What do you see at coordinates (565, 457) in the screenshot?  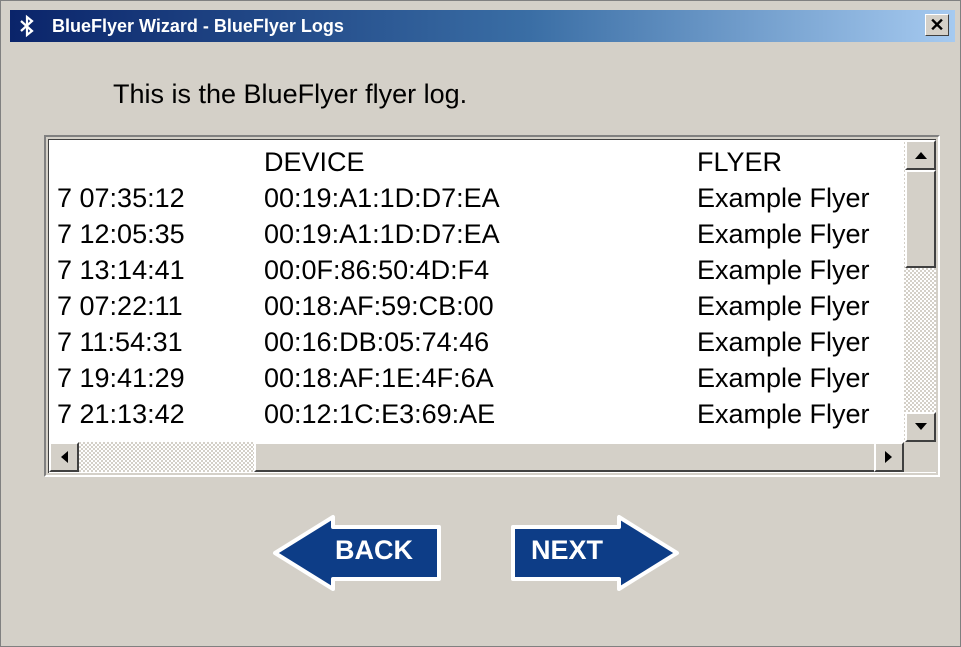 I see `horizontal-scroll-thumb` at bounding box center [565, 457].